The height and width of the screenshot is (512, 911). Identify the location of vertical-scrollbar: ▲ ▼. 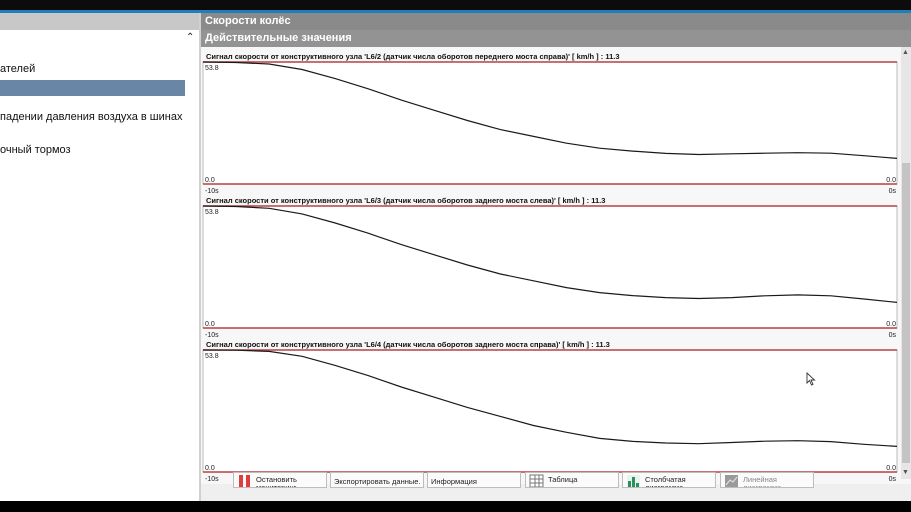
(906, 263).